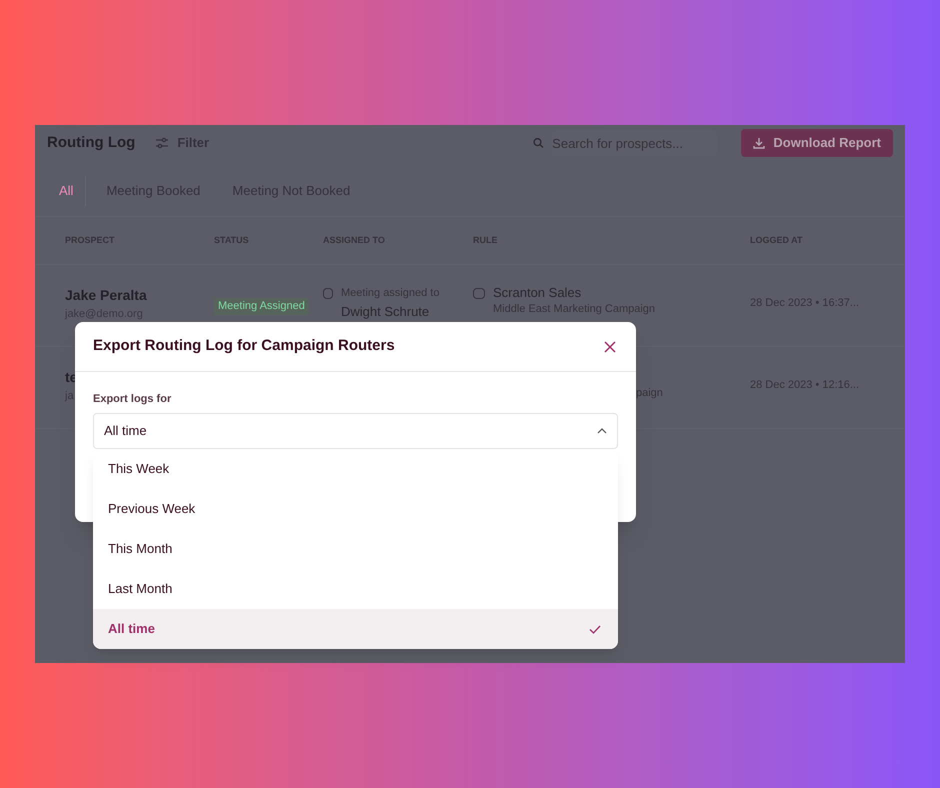  What do you see at coordinates (162, 143) in the screenshot?
I see `sliders-icon` at bounding box center [162, 143].